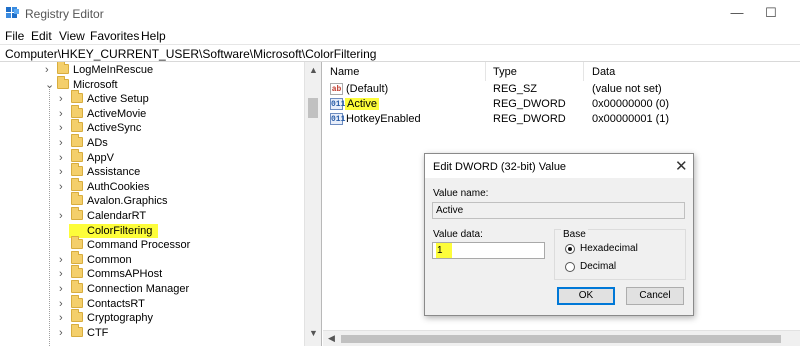 The width and height of the screenshot is (800, 346). What do you see at coordinates (153, 36) in the screenshot?
I see `menu-help: Help` at bounding box center [153, 36].